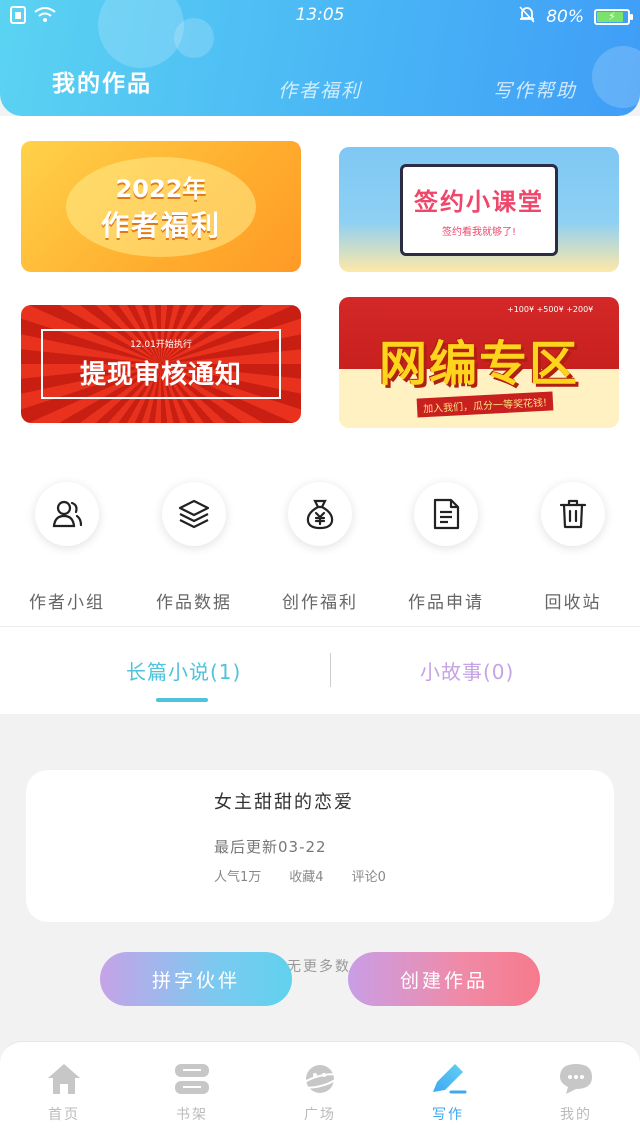 The image size is (640, 1138). What do you see at coordinates (320, 1081) in the screenshot?
I see `planet-icon` at bounding box center [320, 1081].